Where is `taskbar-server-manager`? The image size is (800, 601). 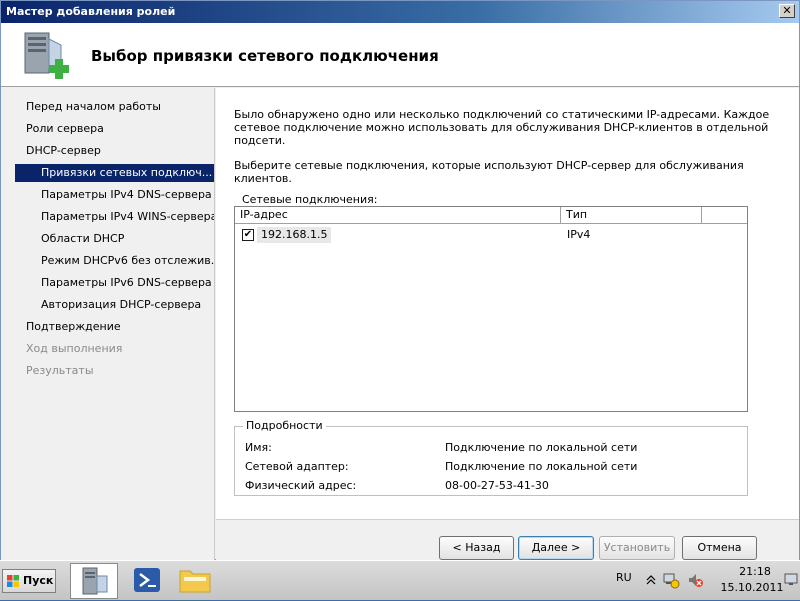
taskbar-server-manager is located at coordinates (94, 581).